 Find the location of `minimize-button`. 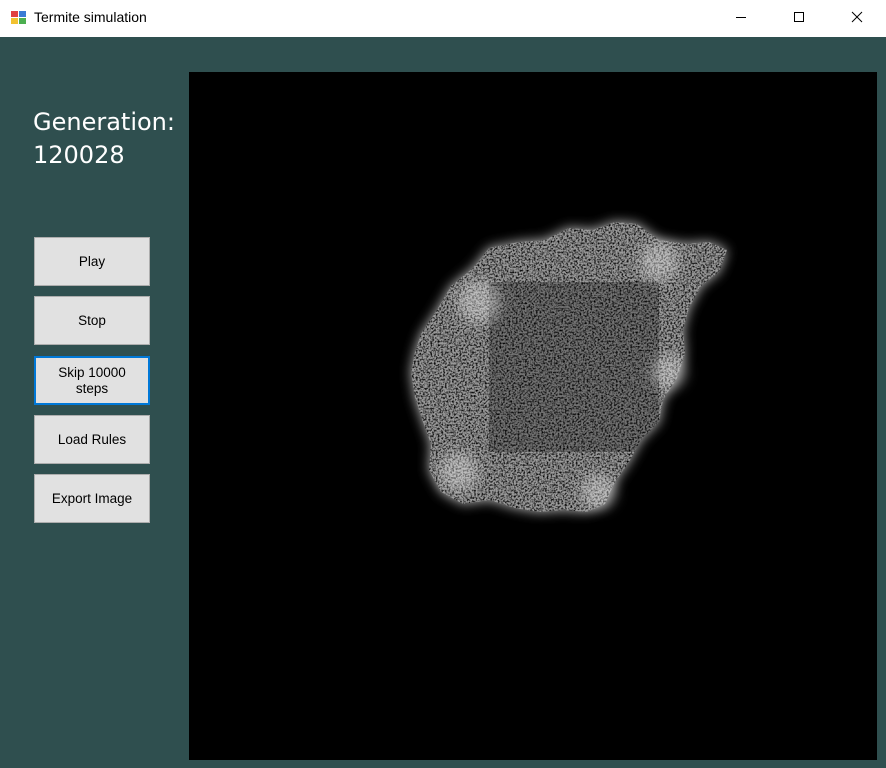

minimize-button is located at coordinates (741, 18).